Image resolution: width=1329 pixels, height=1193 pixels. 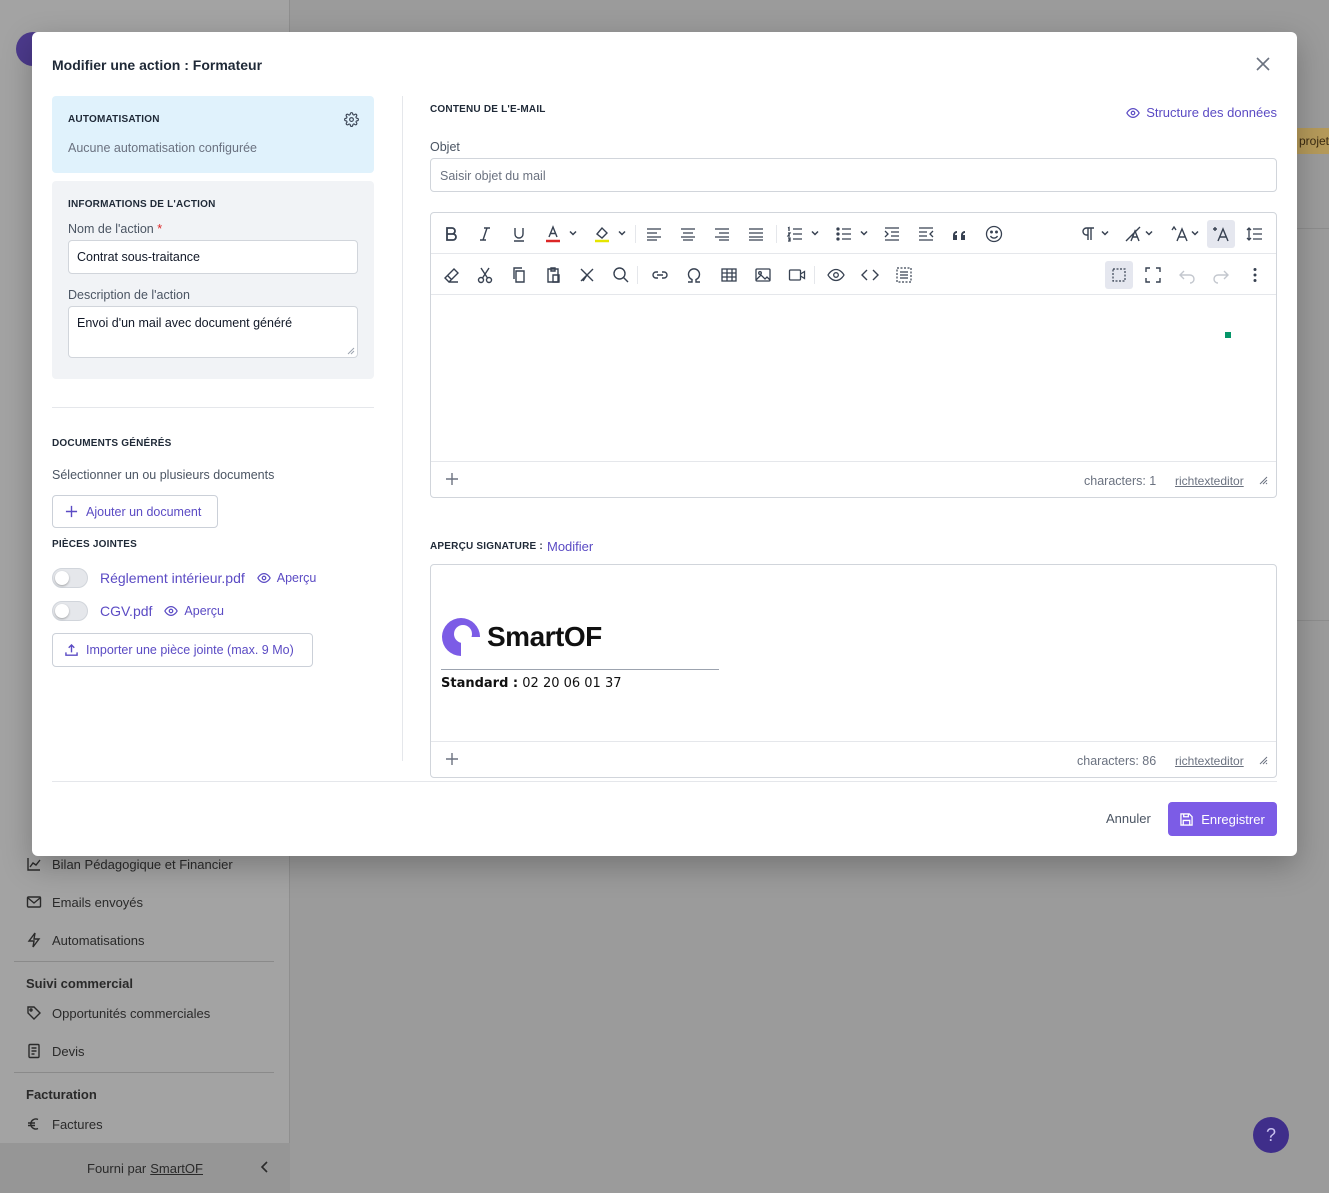 What do you see at coordinates (265, 1167) in the screenshot?
I see `chevron-left-icon` at bounding box center [265, 1167].